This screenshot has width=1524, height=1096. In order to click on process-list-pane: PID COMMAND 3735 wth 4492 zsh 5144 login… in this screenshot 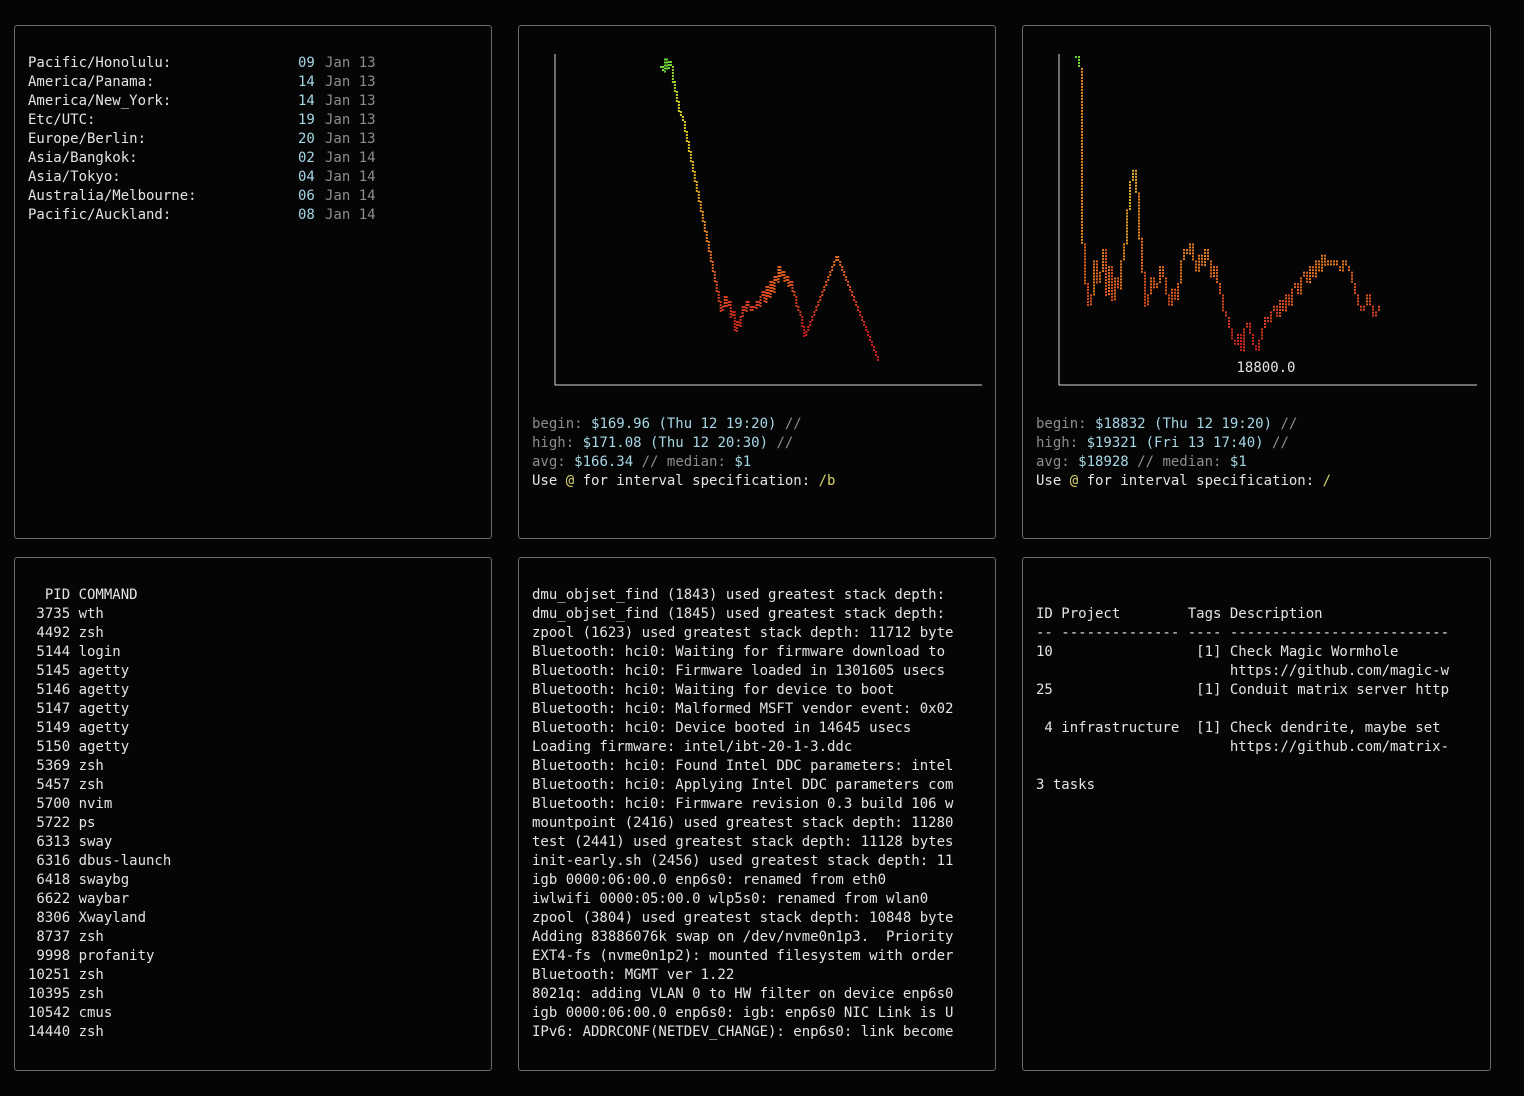, I will do `click(253, 814)`.